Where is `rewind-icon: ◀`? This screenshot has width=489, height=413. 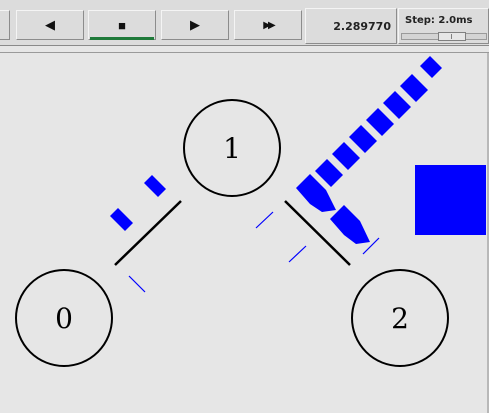
rewind-icon: ◀ is located at coordinates (50, 24).